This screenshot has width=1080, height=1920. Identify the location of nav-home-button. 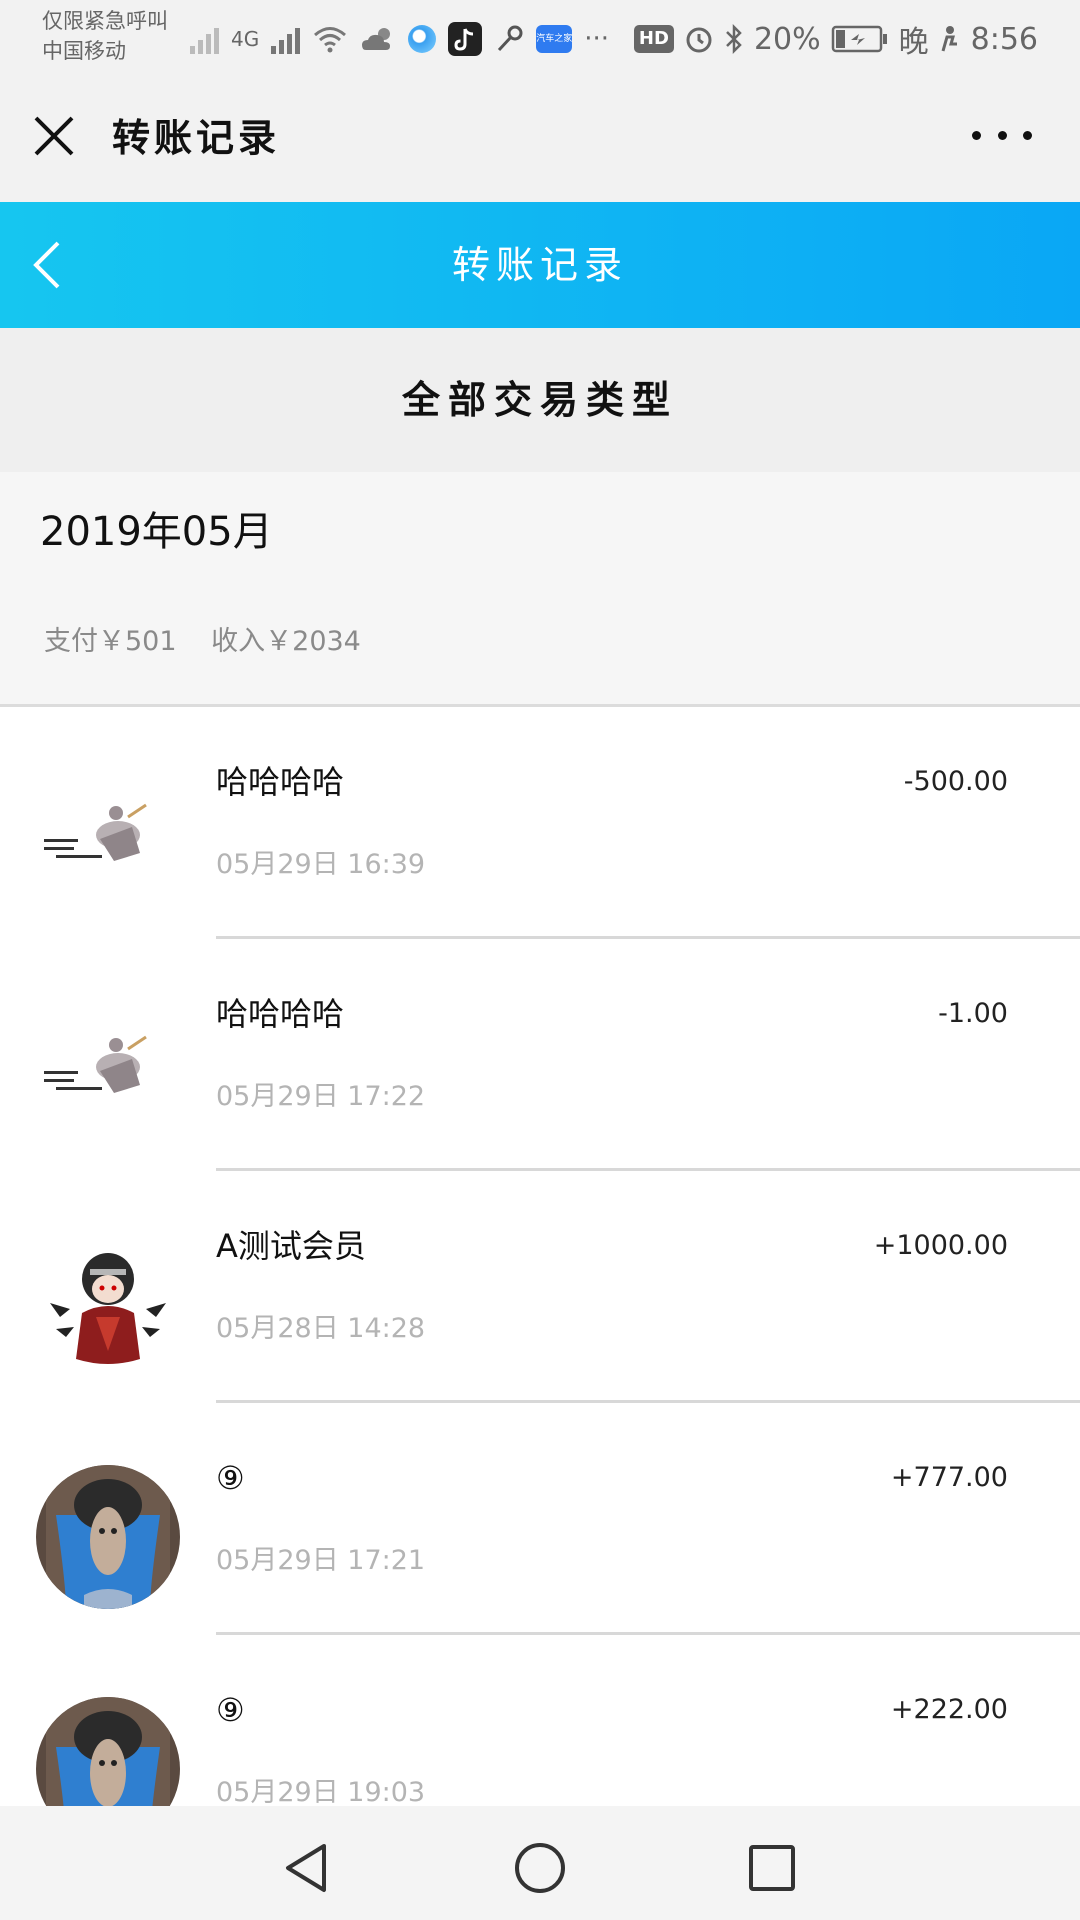
(540, 1868).